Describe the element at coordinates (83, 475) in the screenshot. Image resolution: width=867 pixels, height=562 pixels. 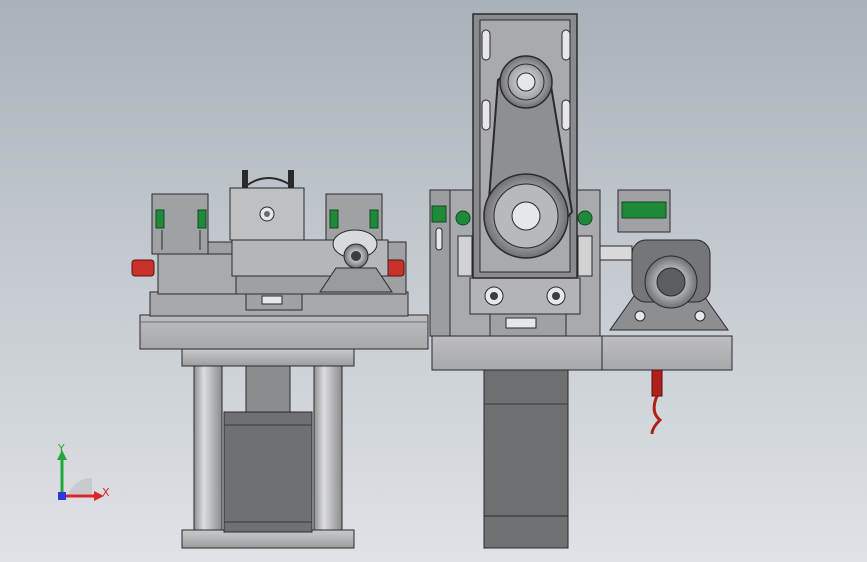
I see `coordinate-triad: Y X` at that location.